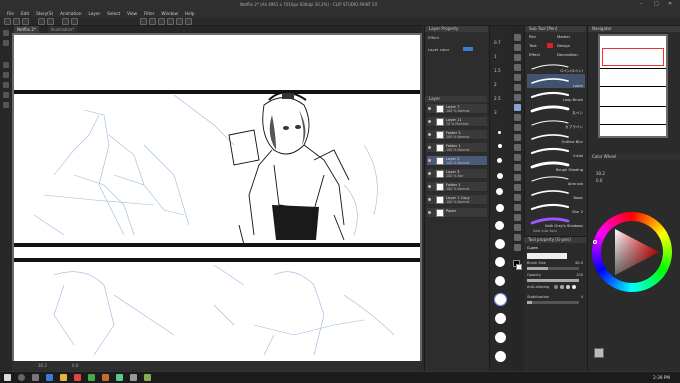 This screenshot has height=383, width=680. Describe the element at coordinates (556, 221) in the screenshot. I see `brush-item: Kath Grey's Shadows` at that location.